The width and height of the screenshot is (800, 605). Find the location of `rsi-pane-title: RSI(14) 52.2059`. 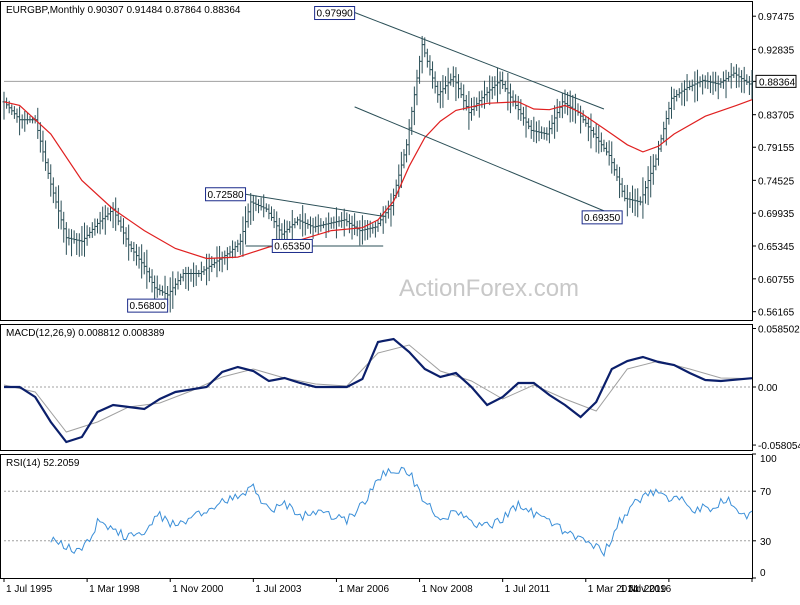

rsi-pane-title: RSI(14) 52.2059 is located at coordinates (43, 463).